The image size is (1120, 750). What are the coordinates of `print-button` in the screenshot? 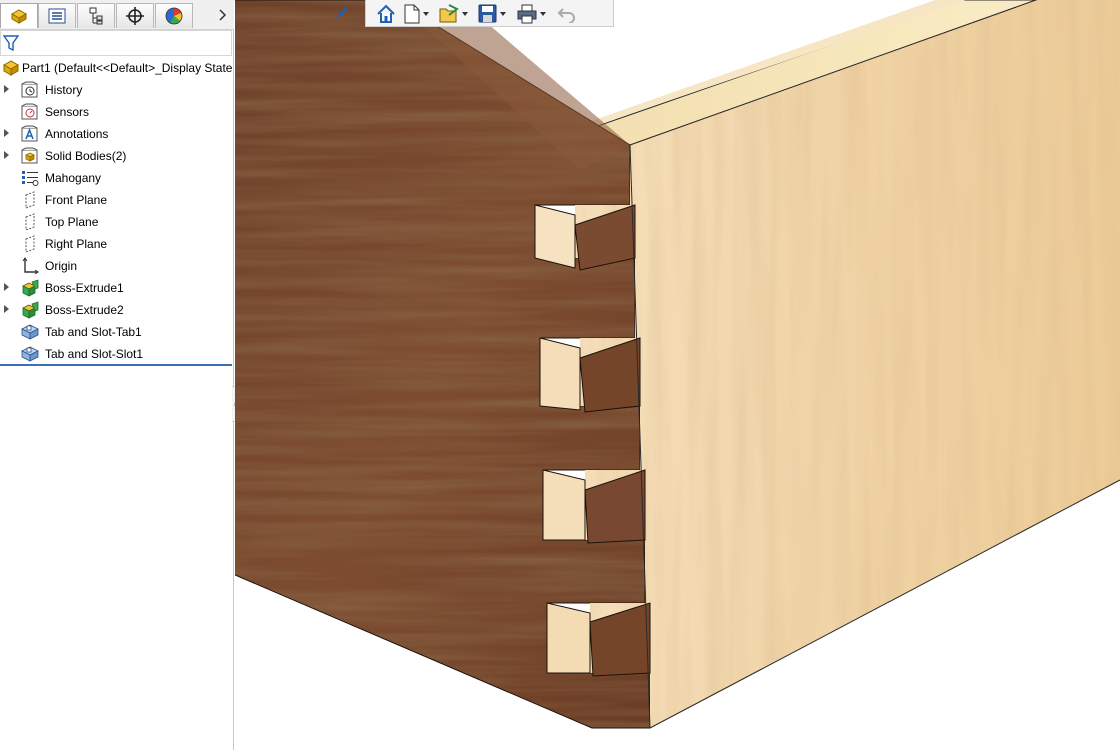 It's located at (531, 13).